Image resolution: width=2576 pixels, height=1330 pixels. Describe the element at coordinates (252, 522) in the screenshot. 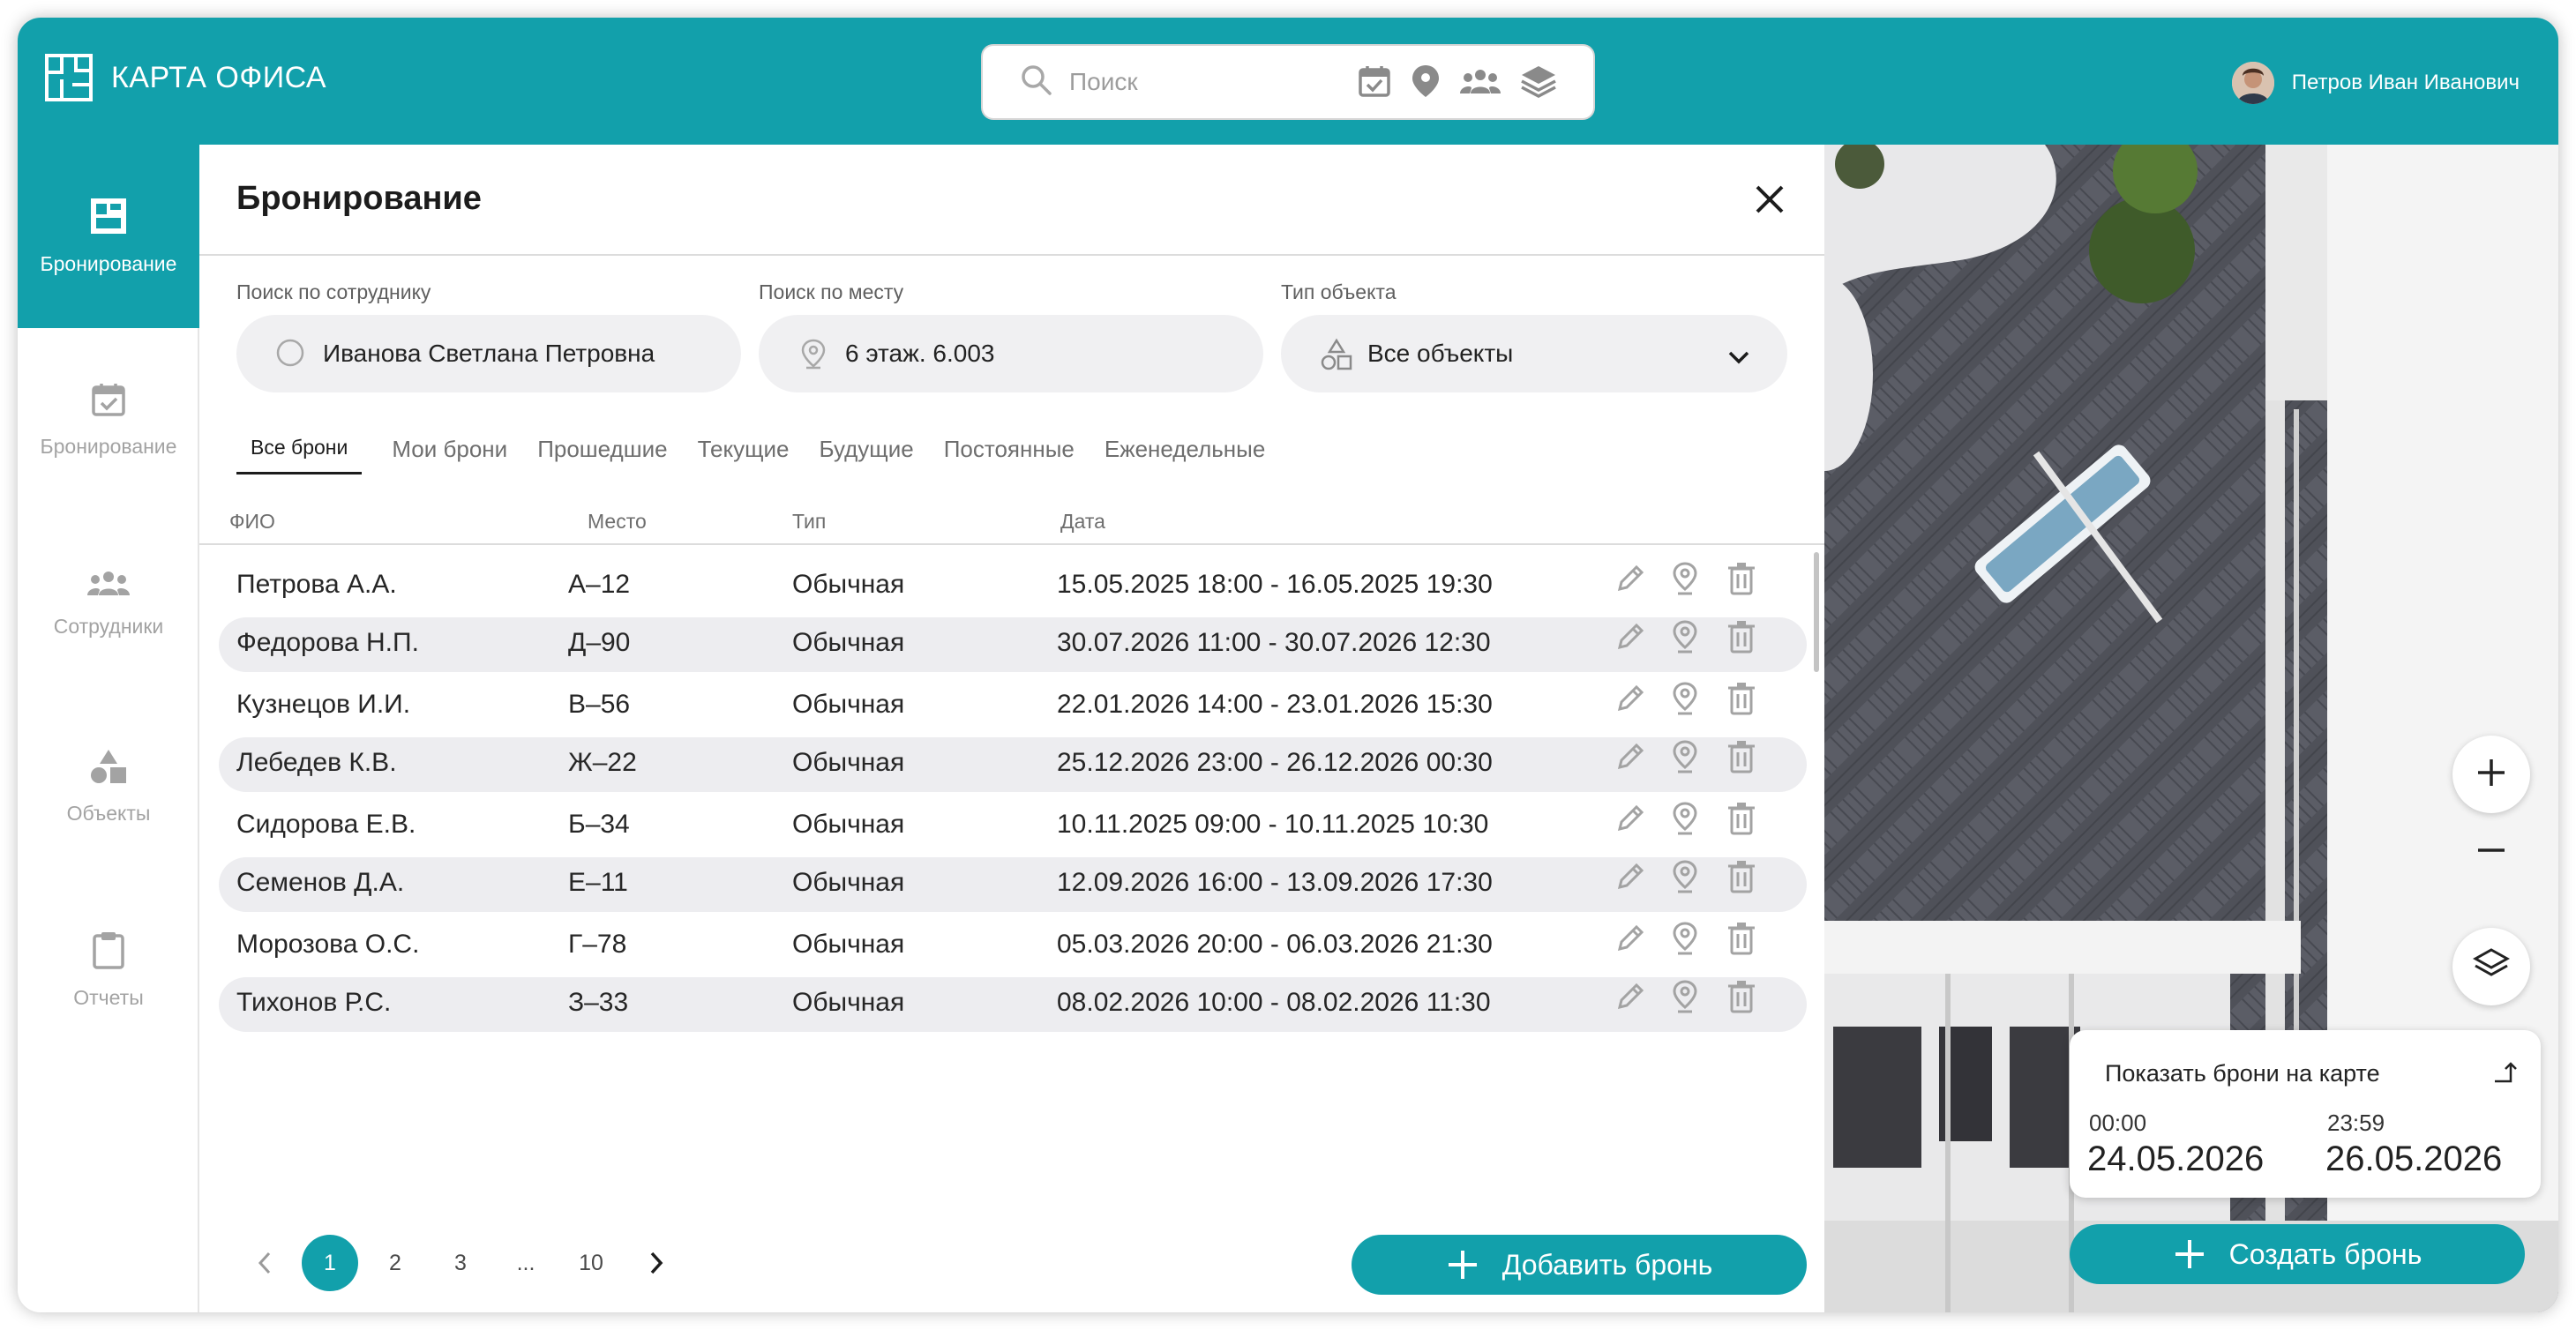

I see `column-name: ФИО` at that location.